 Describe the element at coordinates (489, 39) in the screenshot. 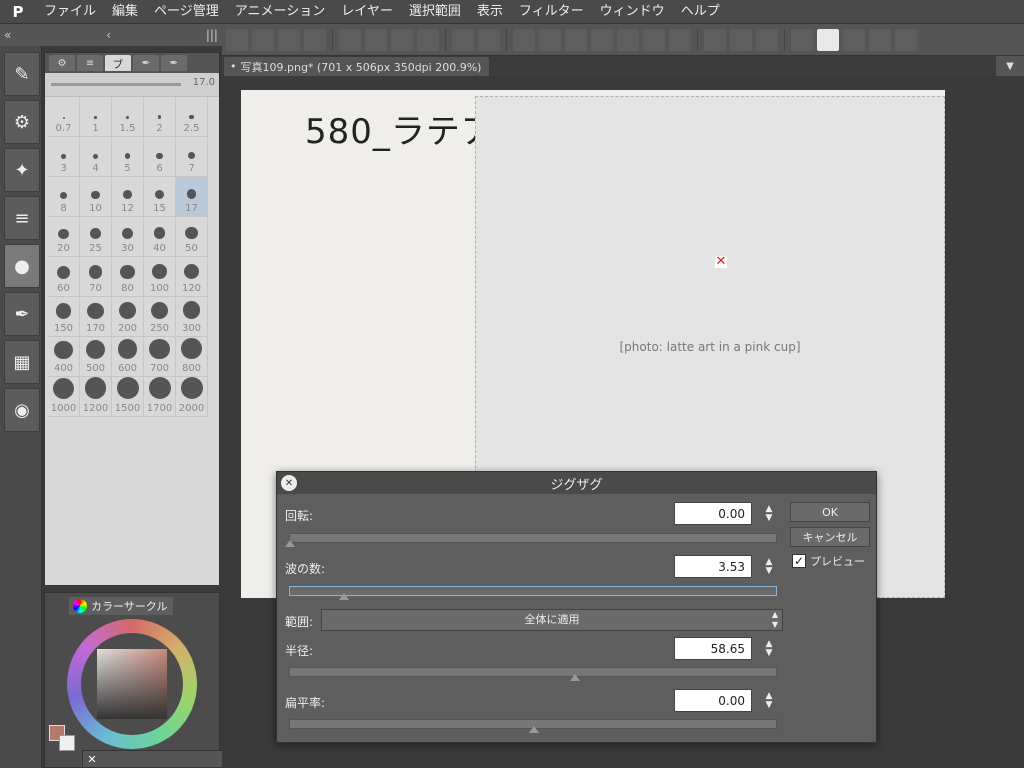

I see `redo-icon` at that location.